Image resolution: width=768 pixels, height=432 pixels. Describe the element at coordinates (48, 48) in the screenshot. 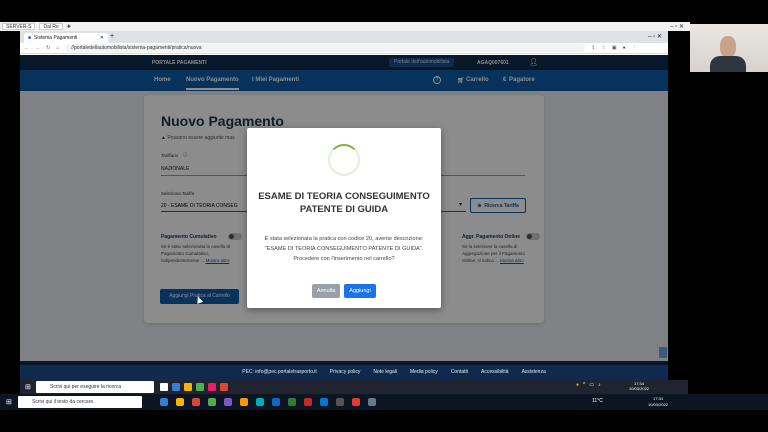

I see `reload-icon: ↻` at that location.